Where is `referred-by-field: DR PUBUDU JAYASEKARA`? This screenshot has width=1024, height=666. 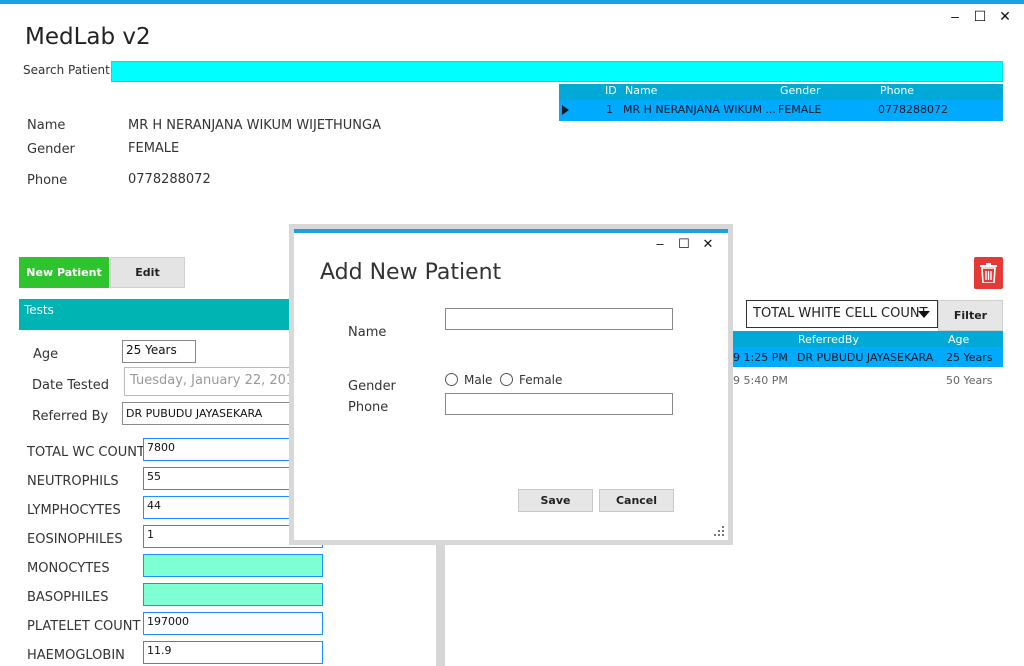
referred-by-field: DR PUBUDU JAYASEKARA is located at coordinates (208, 413).